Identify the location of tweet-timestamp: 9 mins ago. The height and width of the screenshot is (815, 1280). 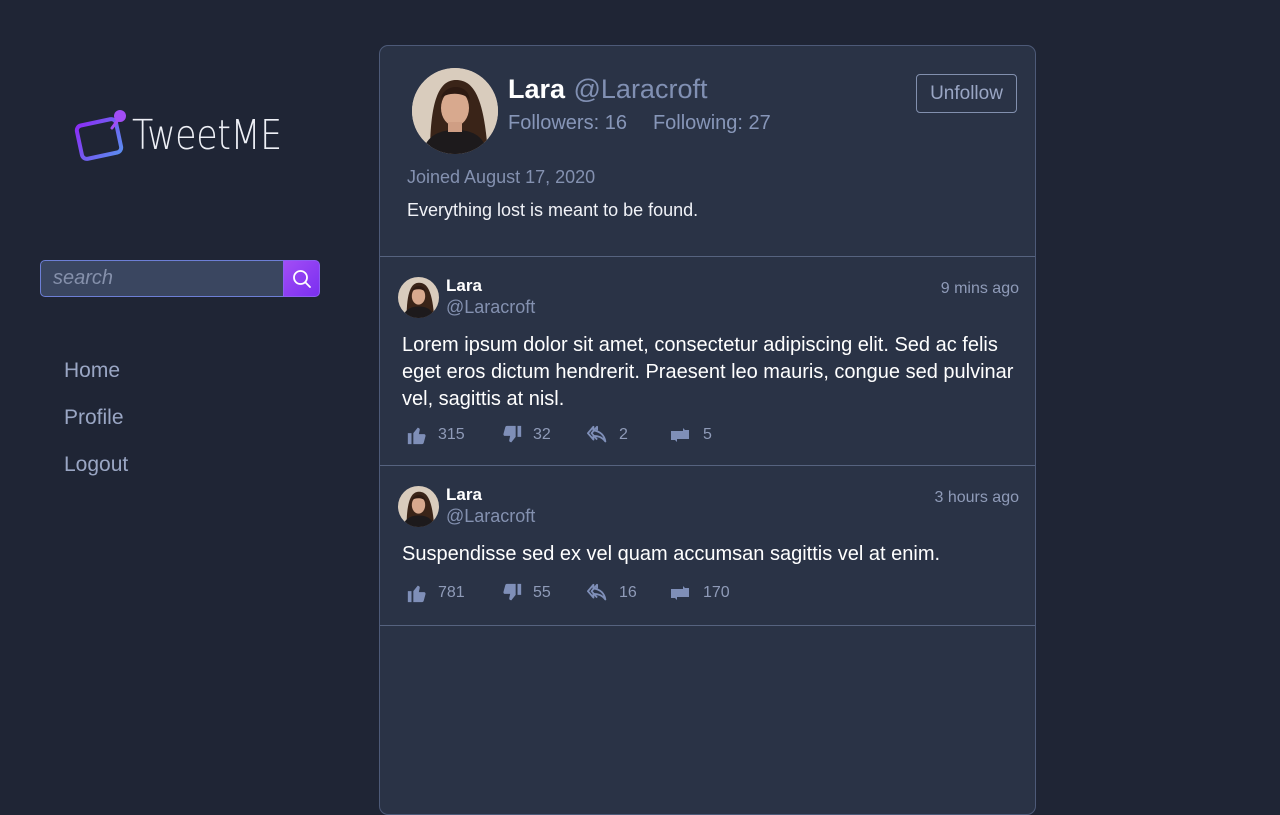
(979, 288).